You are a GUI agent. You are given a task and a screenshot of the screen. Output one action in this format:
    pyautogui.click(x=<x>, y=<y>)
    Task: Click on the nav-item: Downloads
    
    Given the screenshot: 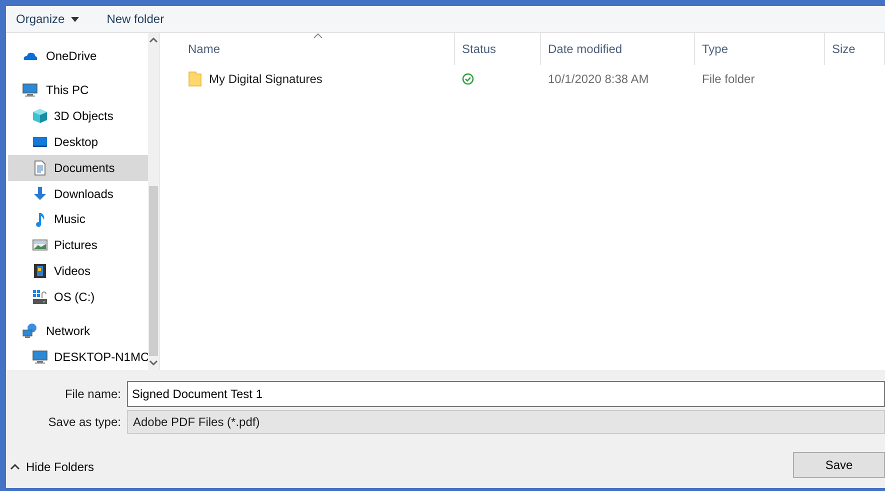 What is the action you would take?
    pyautogui.click(x=78, y=193)
    